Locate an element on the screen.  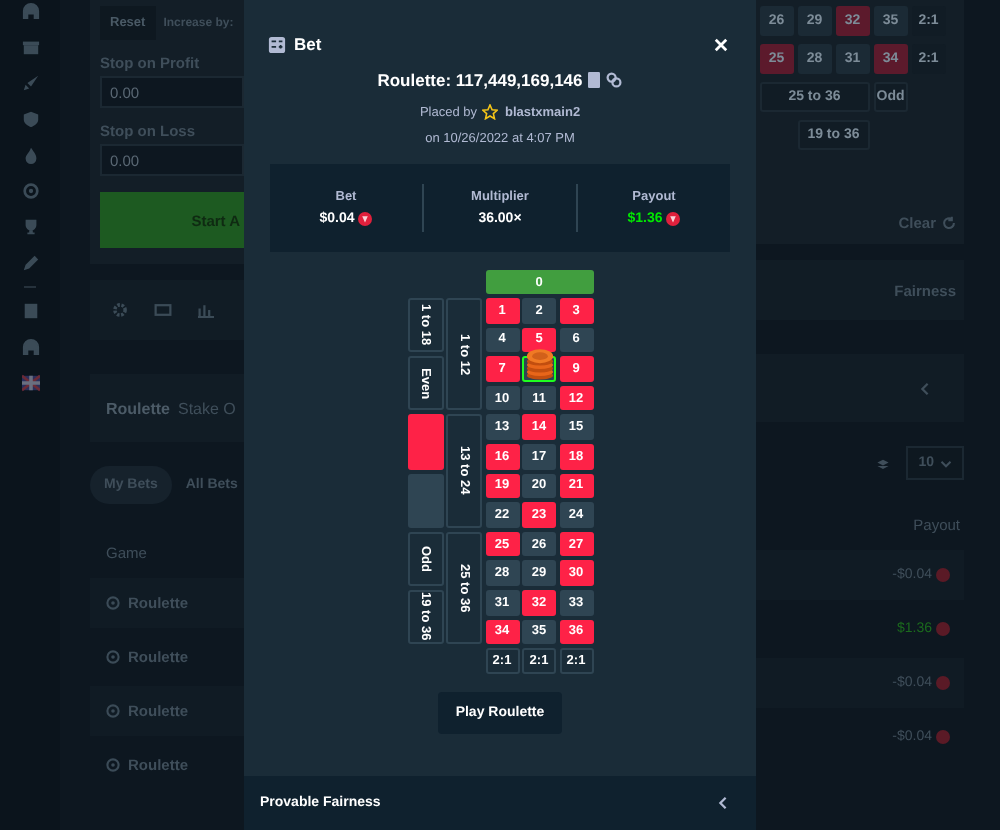
refresh-icon is located at coordinates (949, 223).